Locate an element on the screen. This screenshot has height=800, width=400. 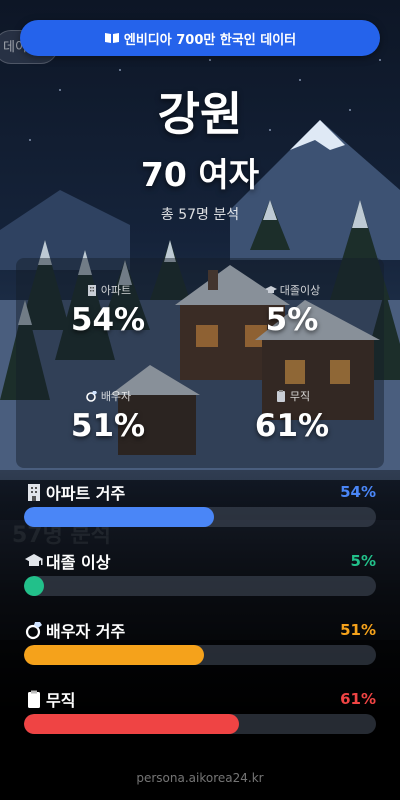
bar-spouse-fill is located at coordinates (114, 655).